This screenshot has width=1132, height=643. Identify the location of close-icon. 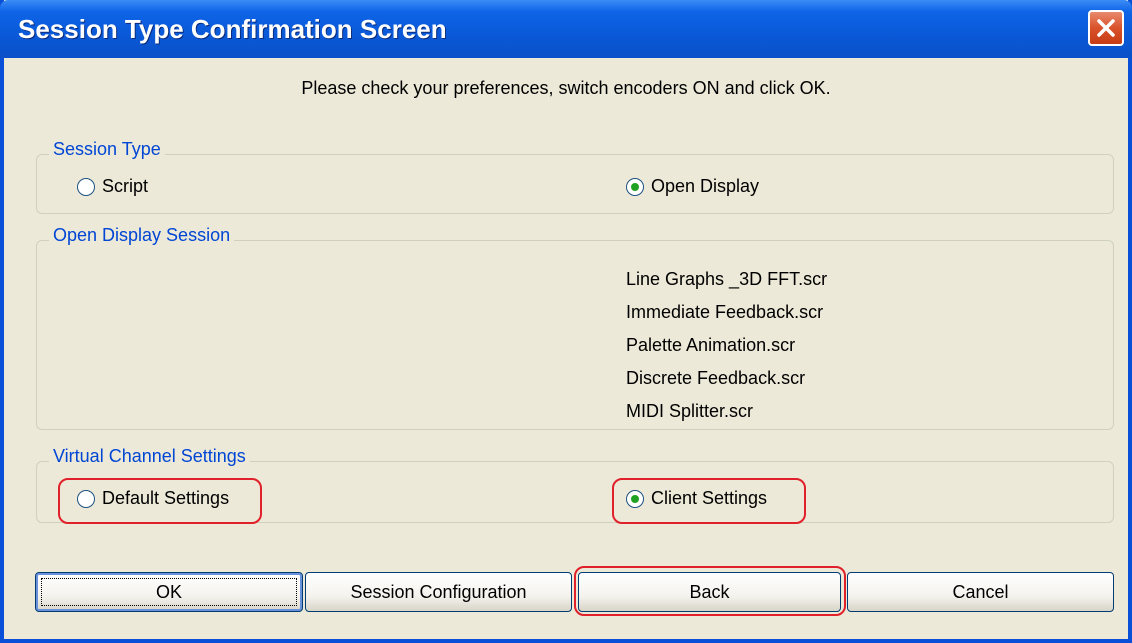
(1106, 28).